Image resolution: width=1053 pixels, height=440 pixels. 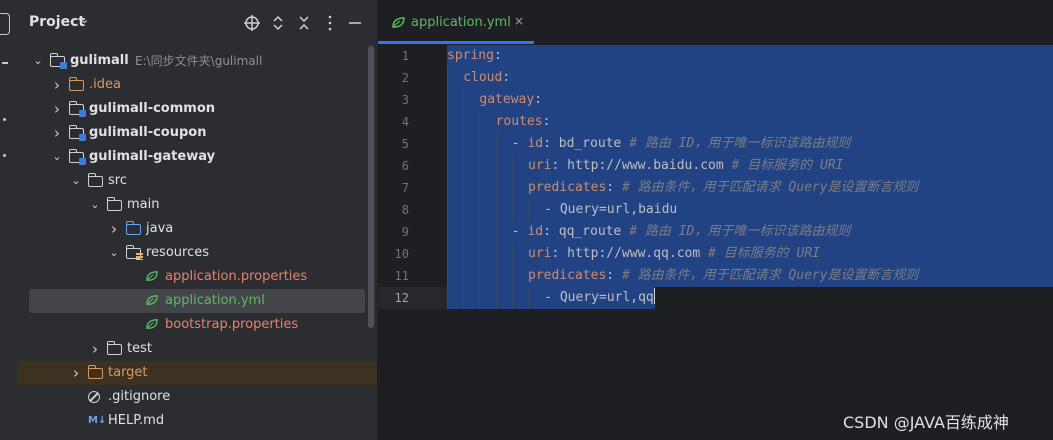 What do you see at coordinates (401, 298) in the screenshot?
I see `line-number: 12` at bounding box center [401, 298].